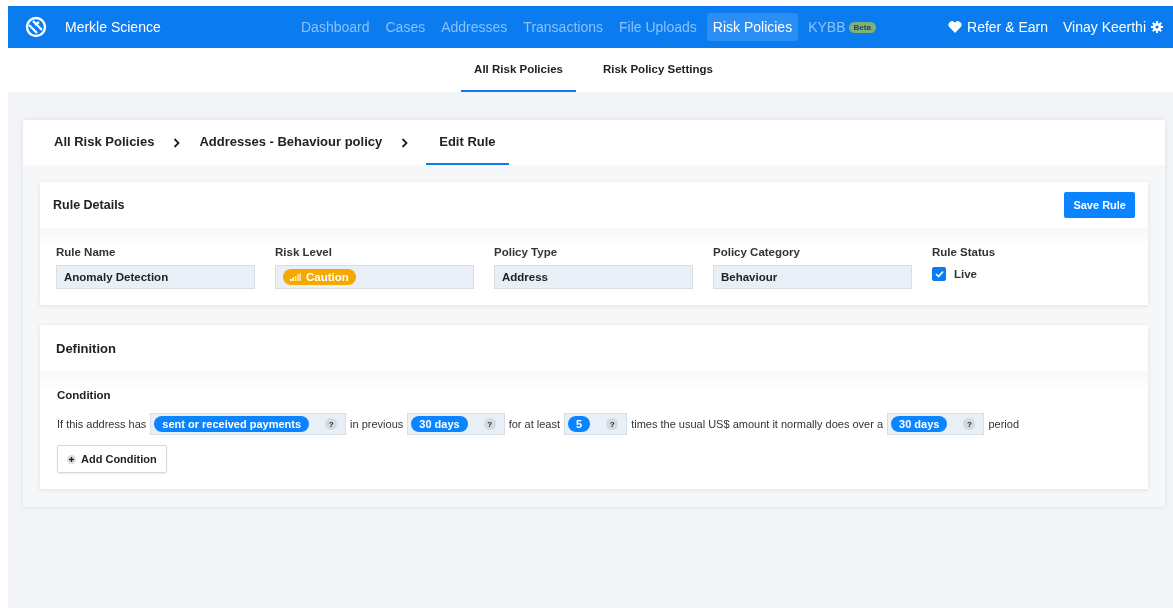 Image resolution: width=1173 pixels, height=608 pixels. I want to click on field-label: Policy Category, so click(757, 252).